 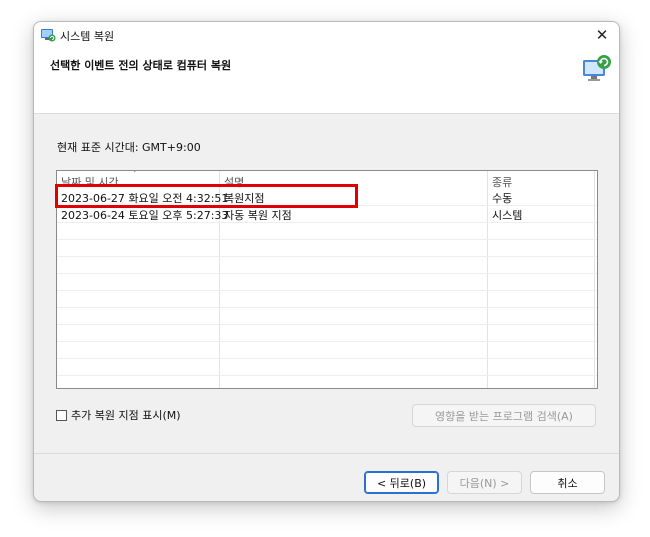 I want to click on row-datetime: 2023-06-24 토요일 오후 5:27:33, so click(x=145, y=215).